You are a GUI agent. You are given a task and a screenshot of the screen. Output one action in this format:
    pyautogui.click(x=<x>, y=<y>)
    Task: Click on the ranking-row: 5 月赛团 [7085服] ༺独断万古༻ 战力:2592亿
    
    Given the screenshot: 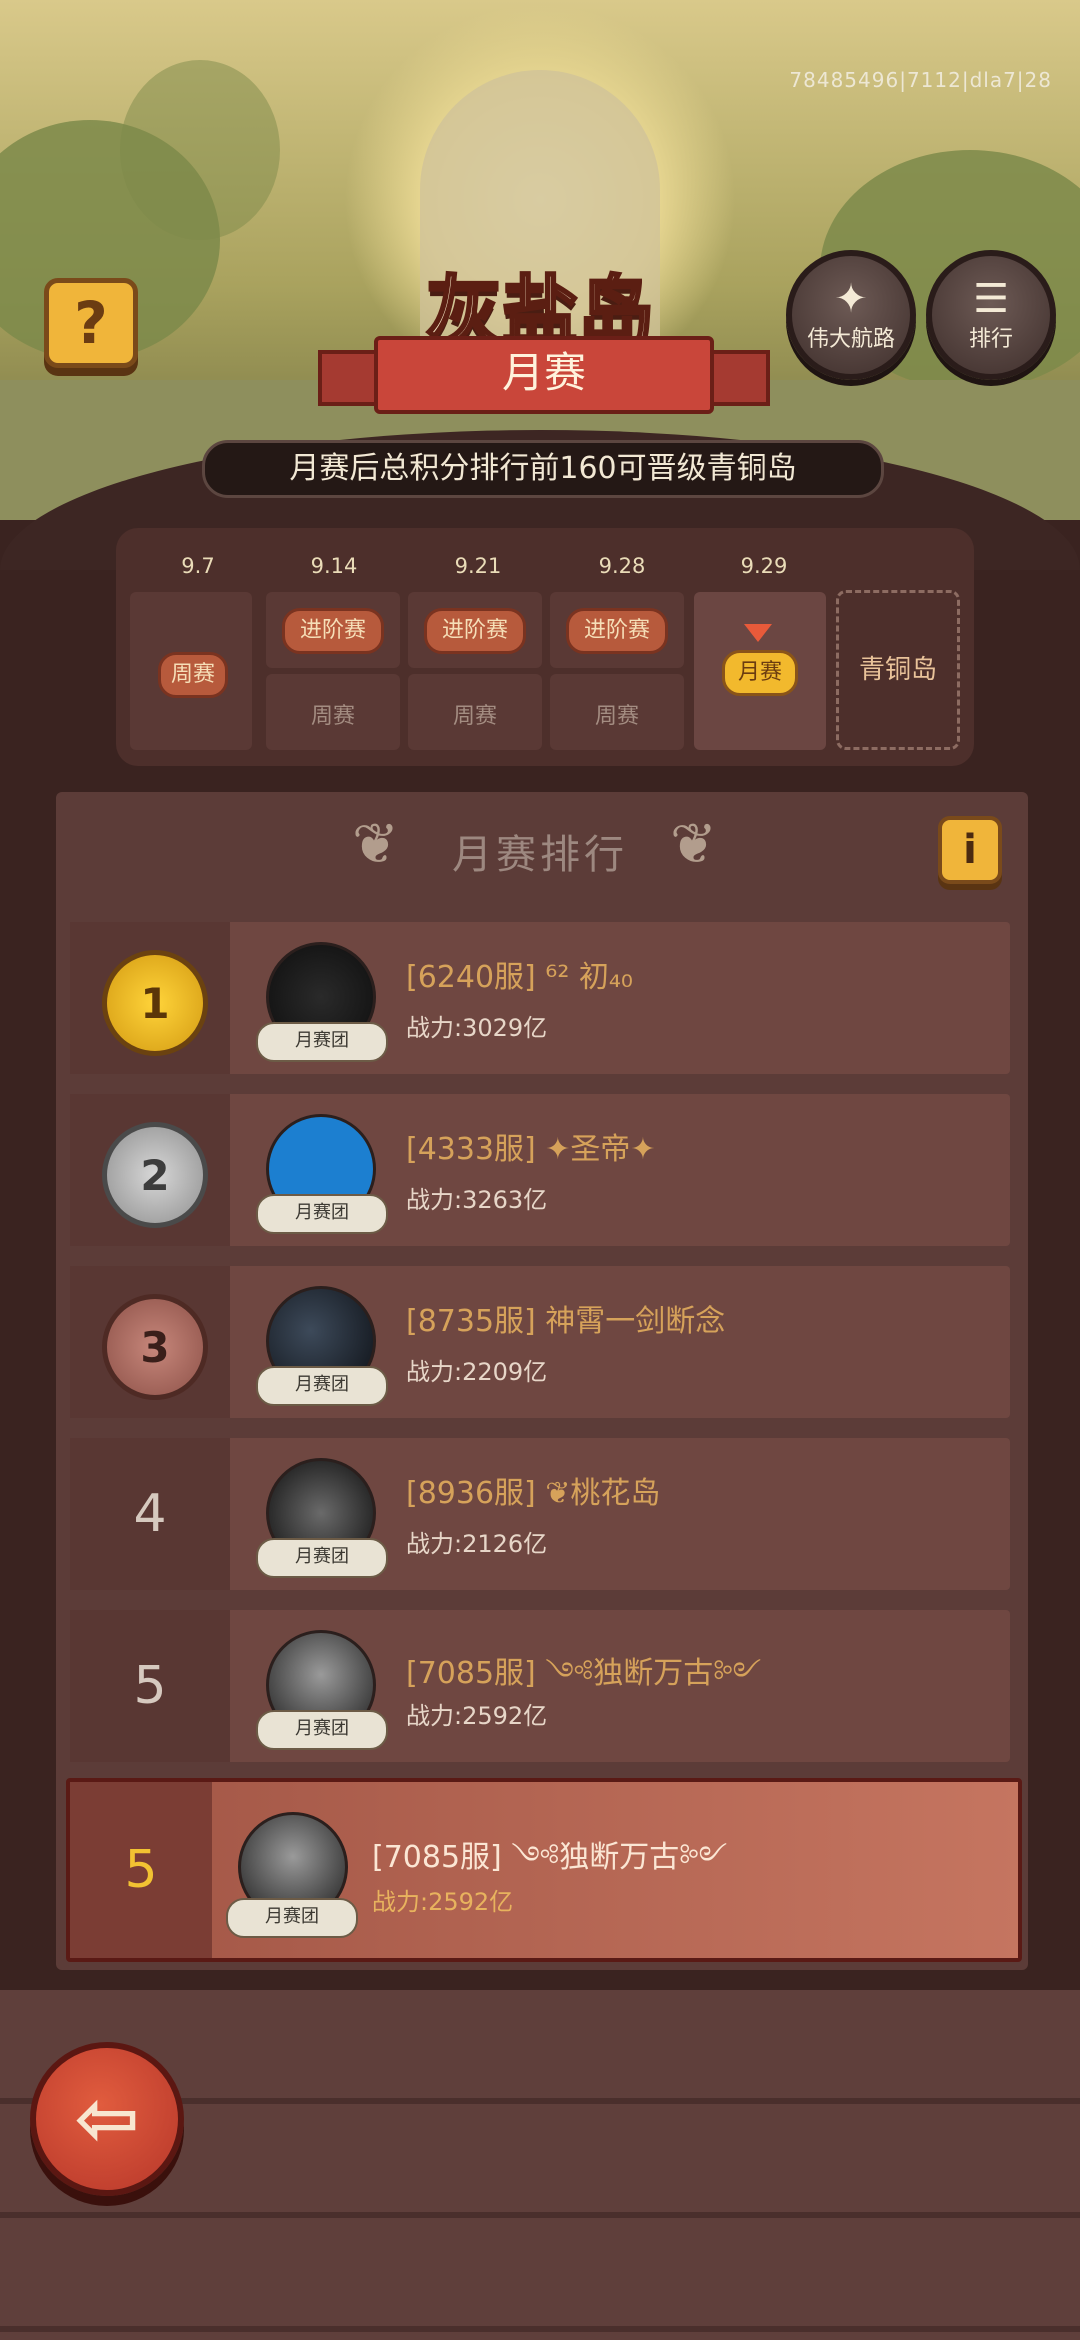 What is the action you would take?
    pyautogui.click(x=540, y=1686)
    